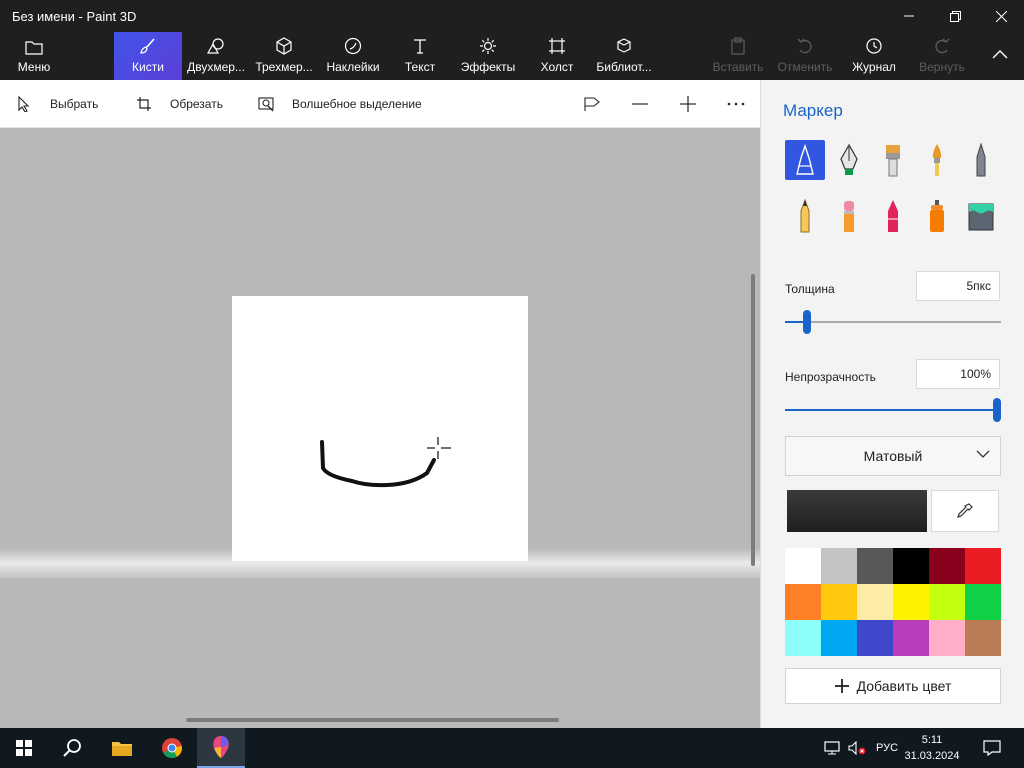 This screenshot has width=1024, height=768. I want to click on search-button, so click(72, 748).